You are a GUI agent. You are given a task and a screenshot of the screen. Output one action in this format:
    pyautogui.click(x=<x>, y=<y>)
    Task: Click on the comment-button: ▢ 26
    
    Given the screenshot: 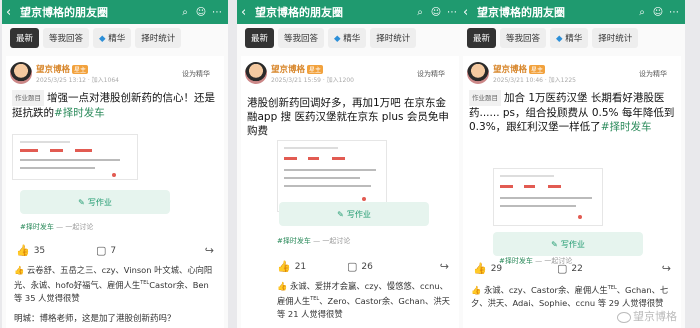 What is the action you would take?
    pyautogui.click(x=360, y=266)
    